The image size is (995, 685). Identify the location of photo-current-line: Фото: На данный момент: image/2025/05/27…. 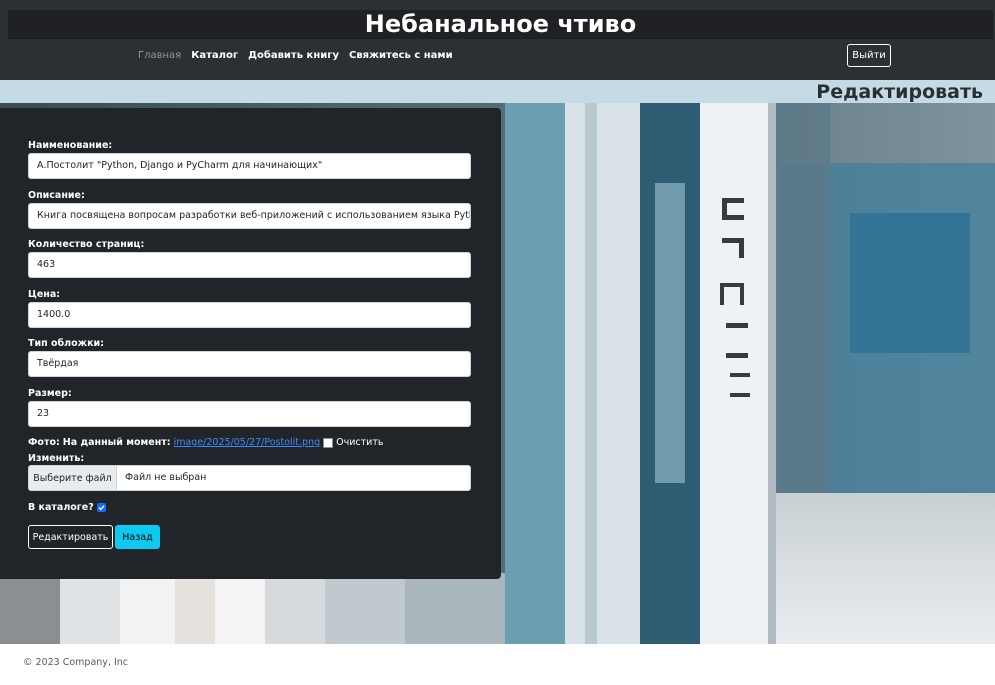
(205, 442).